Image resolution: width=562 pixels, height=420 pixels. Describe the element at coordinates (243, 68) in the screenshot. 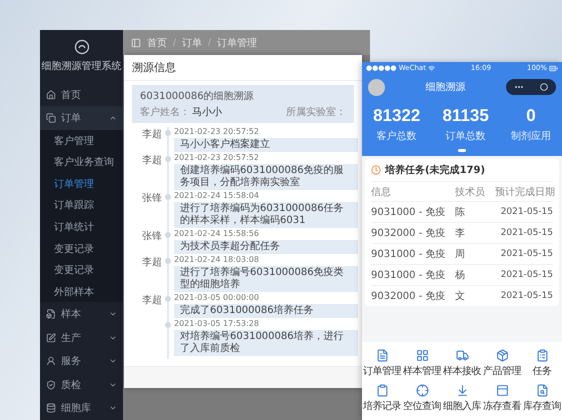

I see `modal-title: 溯源信息` at that location.